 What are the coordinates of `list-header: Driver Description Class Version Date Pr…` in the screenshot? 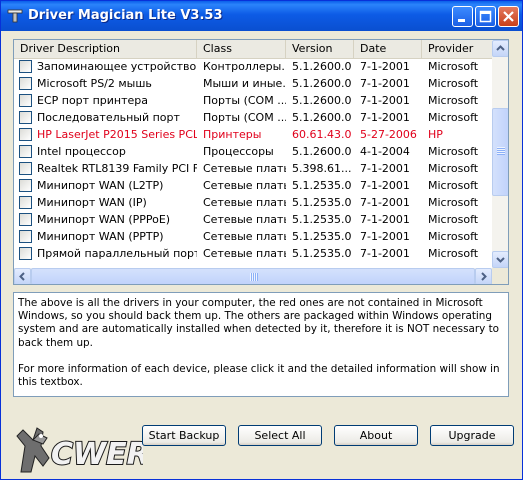 It's located at (253, 49).